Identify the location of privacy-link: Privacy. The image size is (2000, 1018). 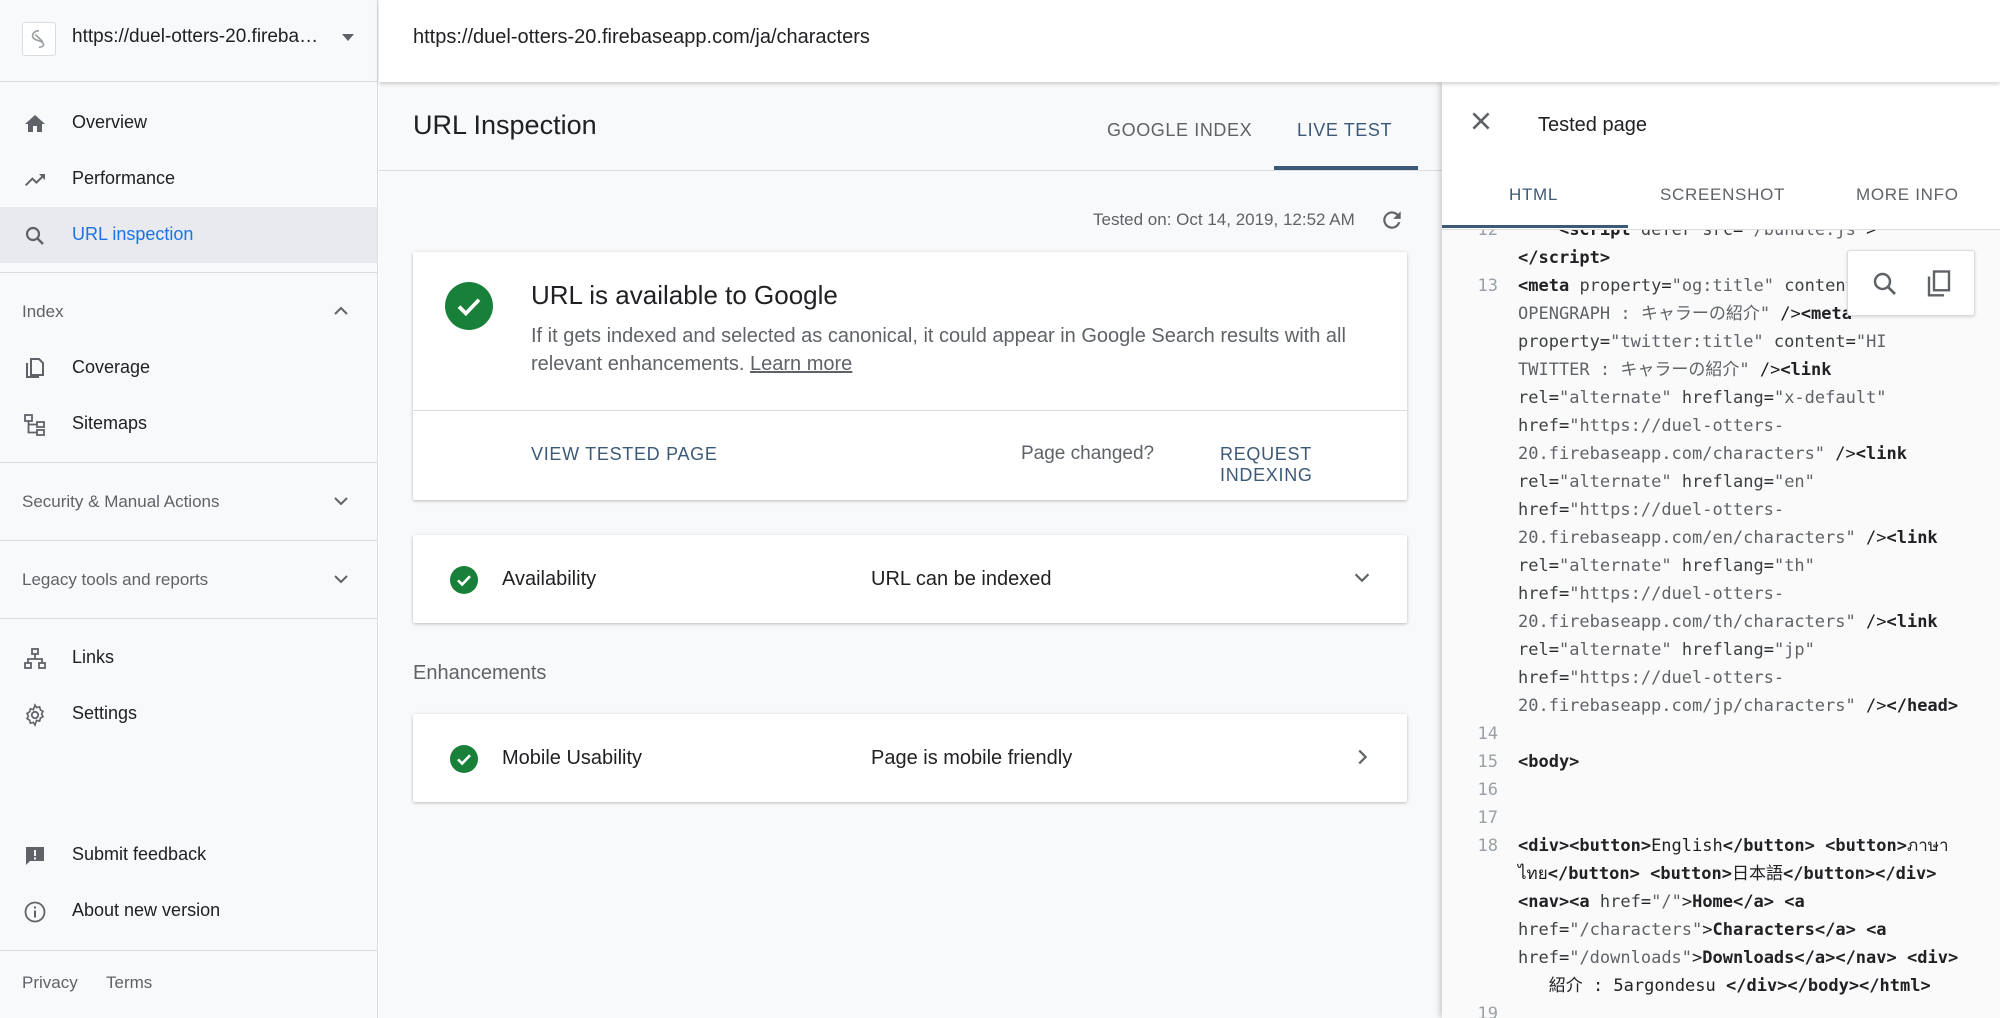
(50, 983).